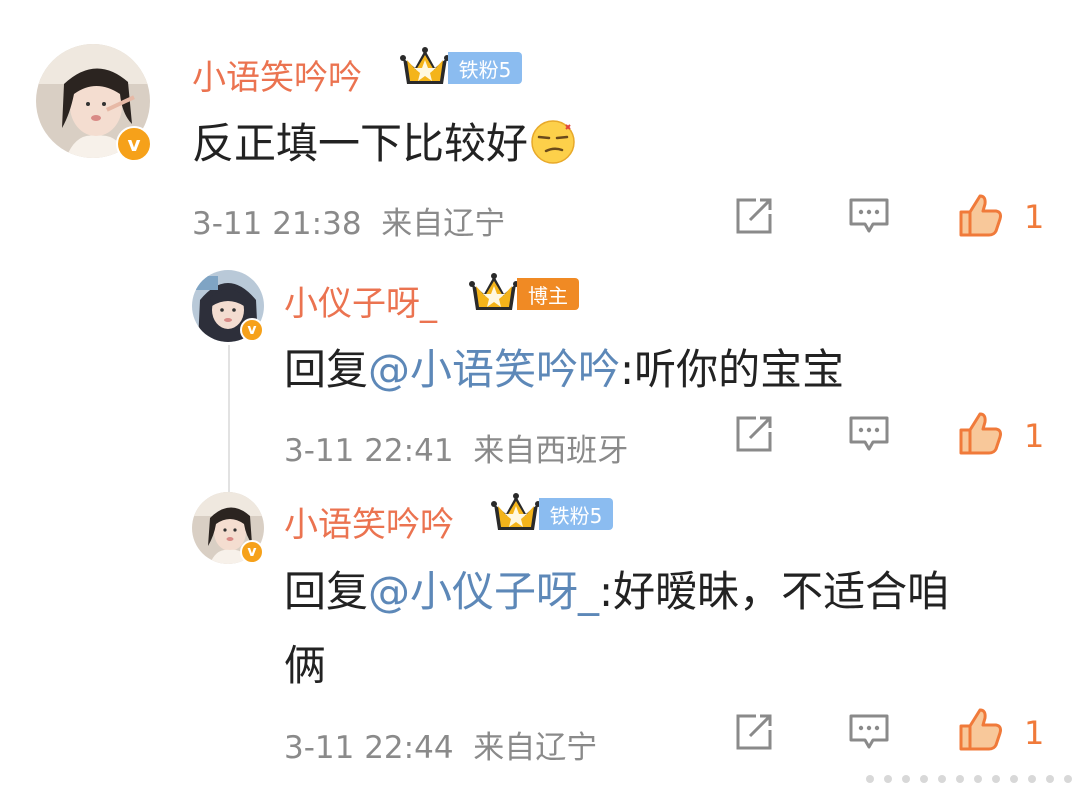 Image resolution: width=1080 pixels, height=808 pixels. I want to click on reply-content: :听你的宝宝, so click(732, 369).